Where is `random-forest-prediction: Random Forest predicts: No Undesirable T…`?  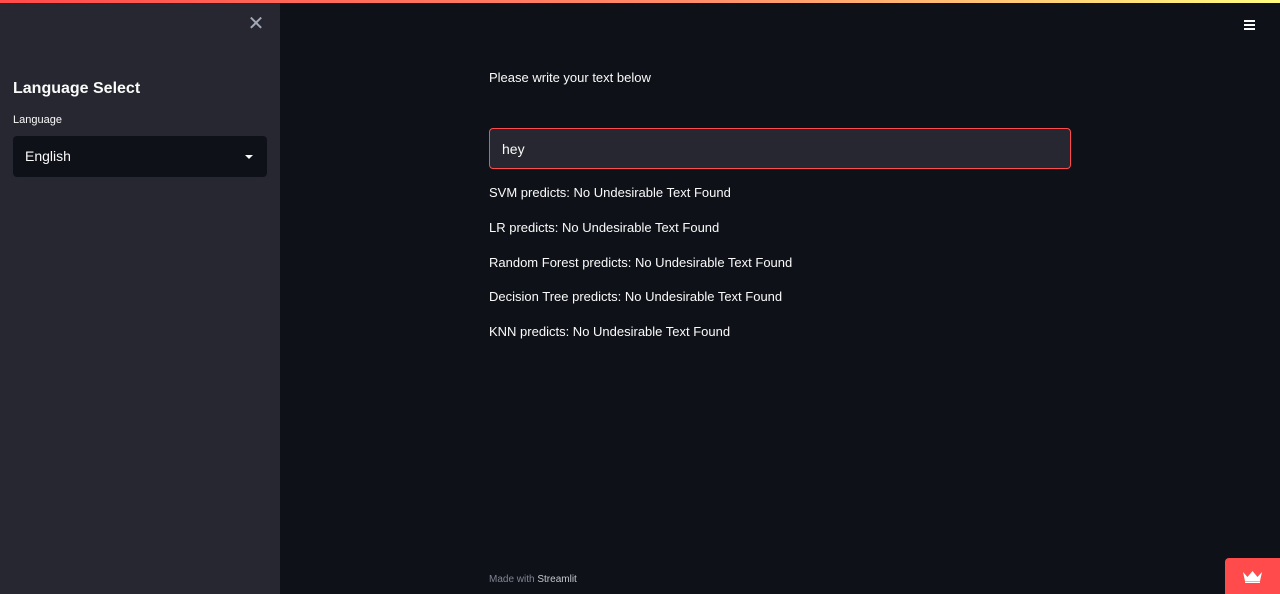
random-forest-prediction: Random Forest predicts: No Undesirable T… is located at coordinates (641, 262).